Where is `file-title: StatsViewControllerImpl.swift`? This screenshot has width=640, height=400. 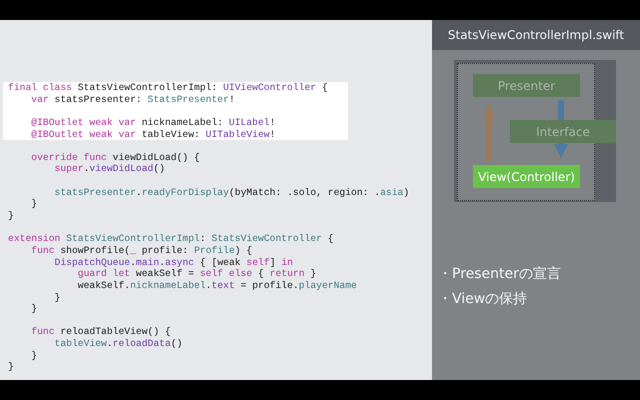
file-title: StatsViewControllerImpl.swift is located at coordinates (536, 35).